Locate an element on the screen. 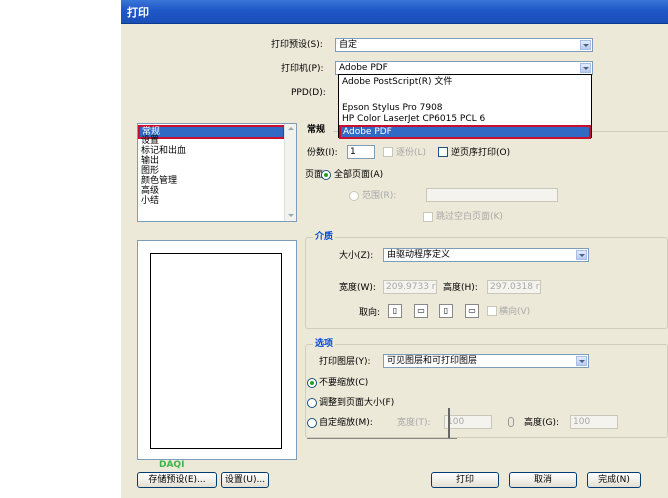 Image resolution: width=668 pixels, height=498 pixels. print-layers-value: 可见图层和可打印图层 is located at coordinates (432, 361).